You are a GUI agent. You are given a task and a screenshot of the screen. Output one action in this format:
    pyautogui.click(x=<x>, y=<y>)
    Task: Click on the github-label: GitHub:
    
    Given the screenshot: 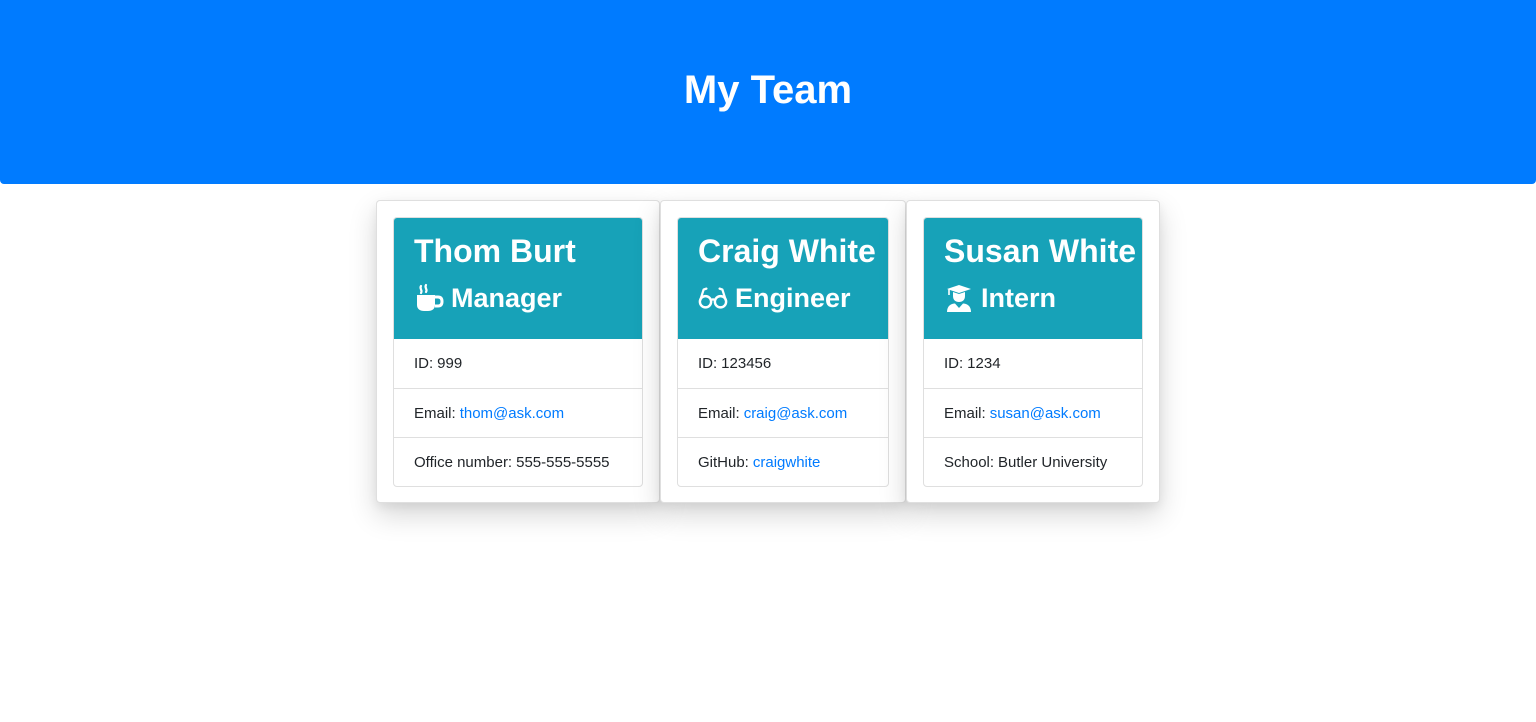 What is the action you would take?
    pyautogui.click(x=723, y=462)
    